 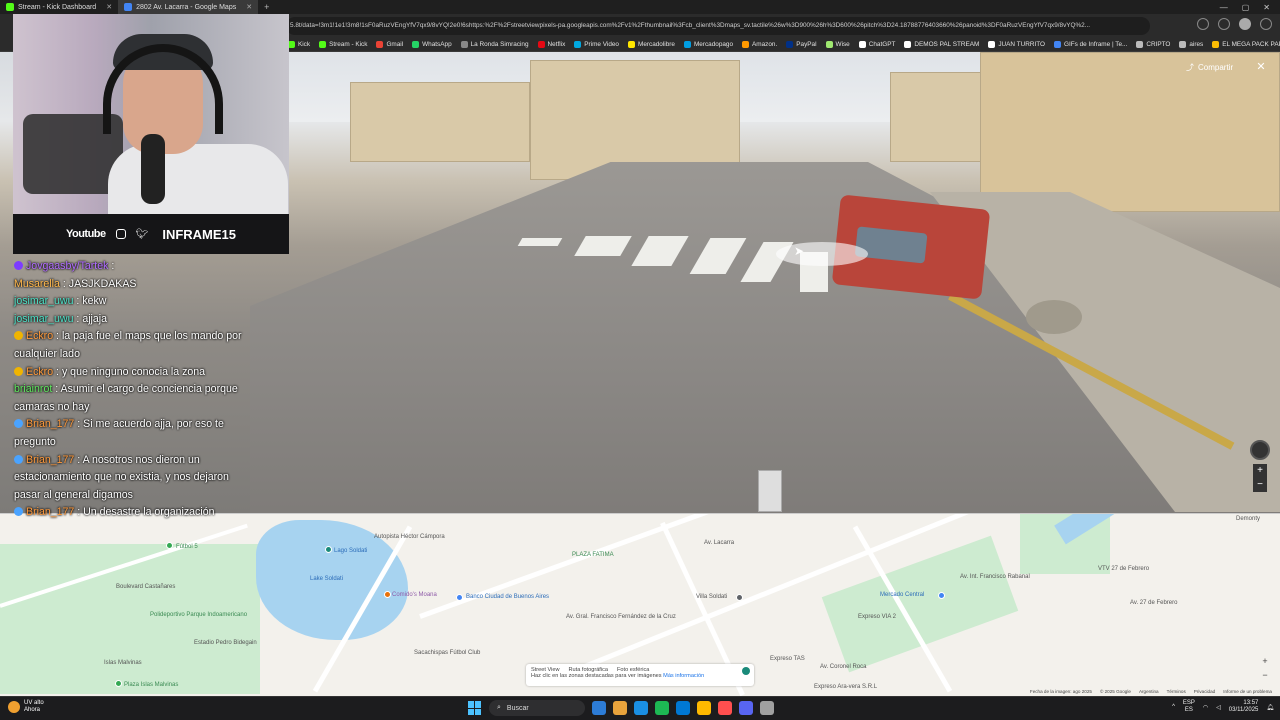 What do you see at coordinates (719, 543) in the screenshot?
I see `map-label: Av. Lacarra` at bounding box center [719, 543].